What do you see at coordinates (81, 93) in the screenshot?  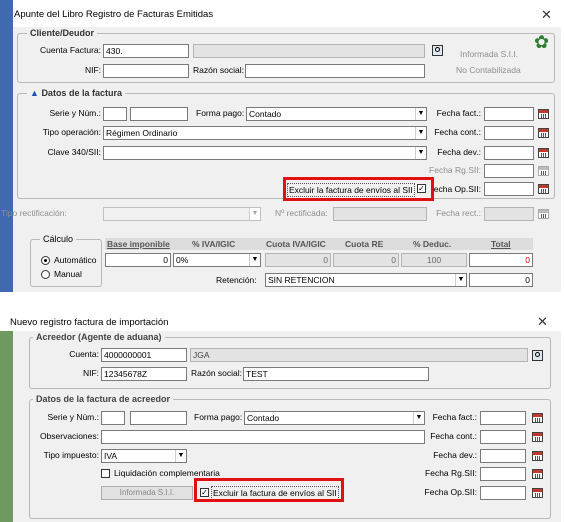 I see `datos-factura-title-text: Datos de la factura` at bounding box center [81, 93].